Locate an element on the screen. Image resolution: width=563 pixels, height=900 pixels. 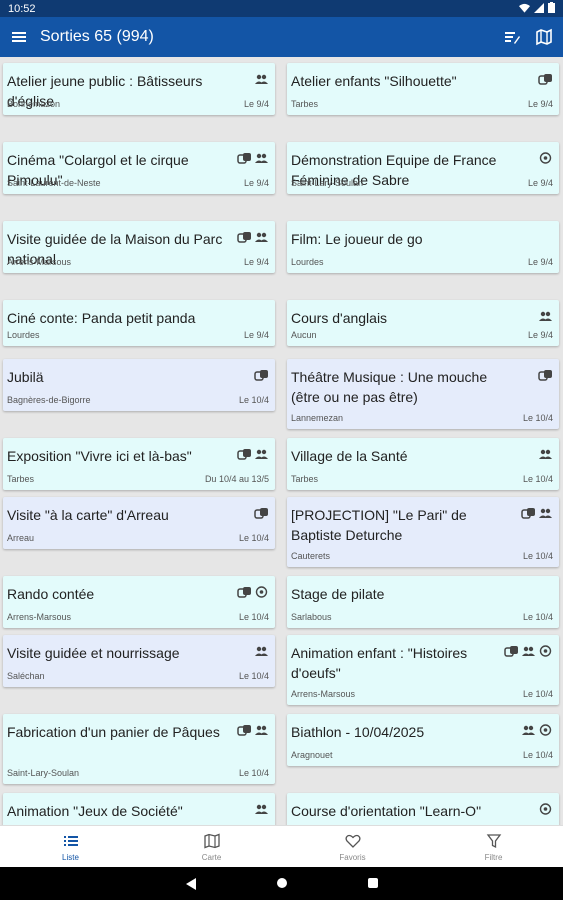
status-icons is located at coordinates (537, 7).